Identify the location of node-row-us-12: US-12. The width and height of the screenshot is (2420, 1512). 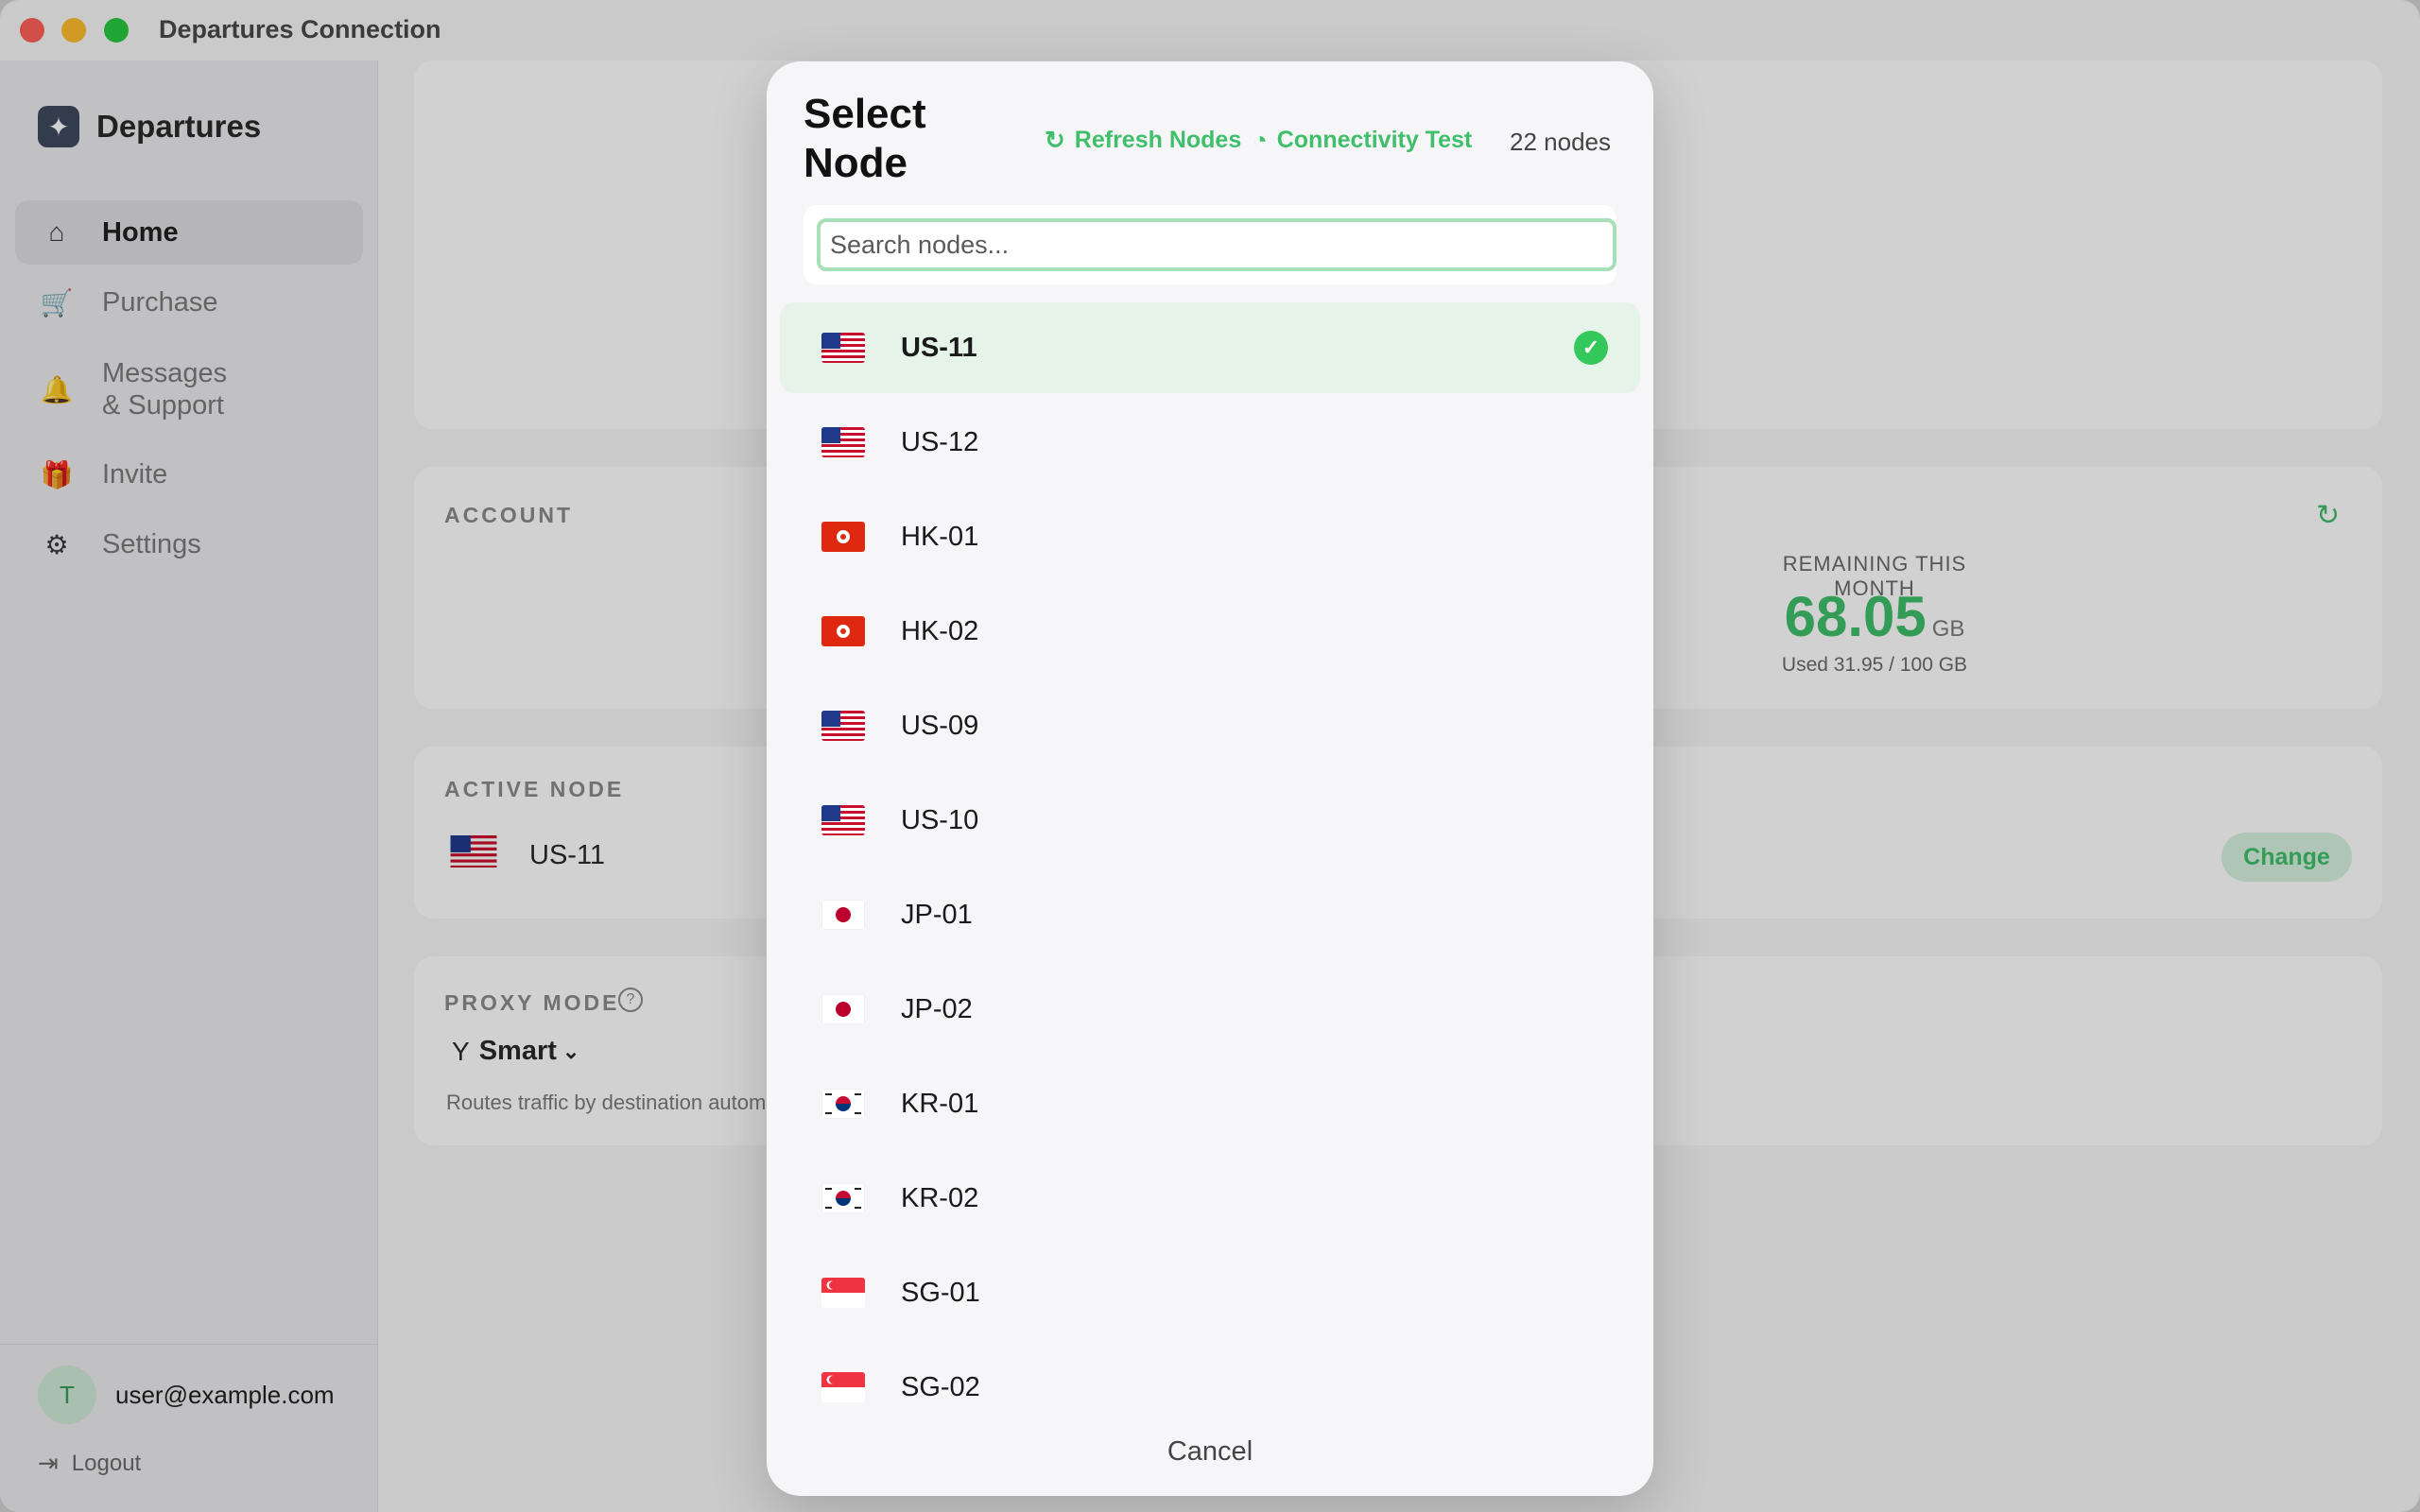
(1210, 442).